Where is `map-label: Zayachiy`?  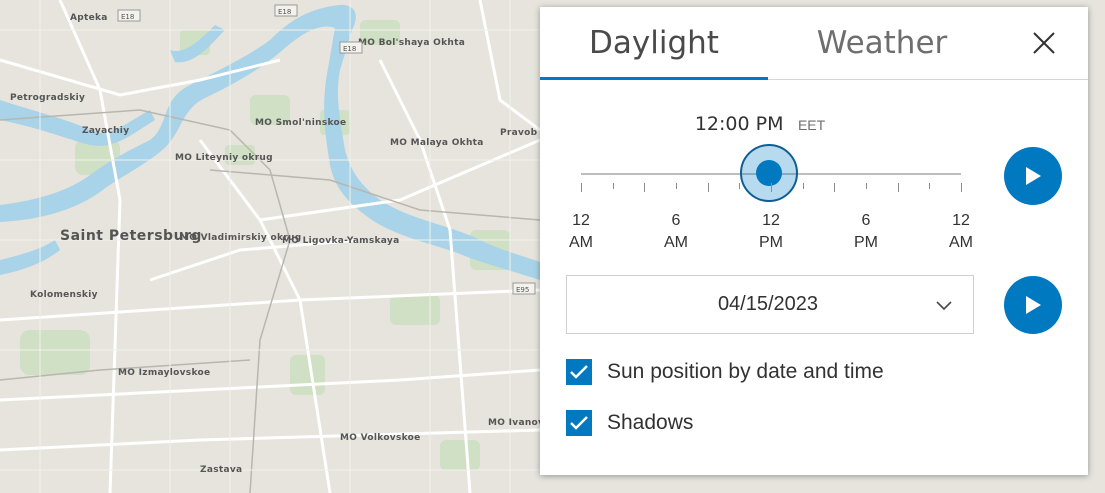
map-label: Zayachiy is located at coordinates (105, 131).